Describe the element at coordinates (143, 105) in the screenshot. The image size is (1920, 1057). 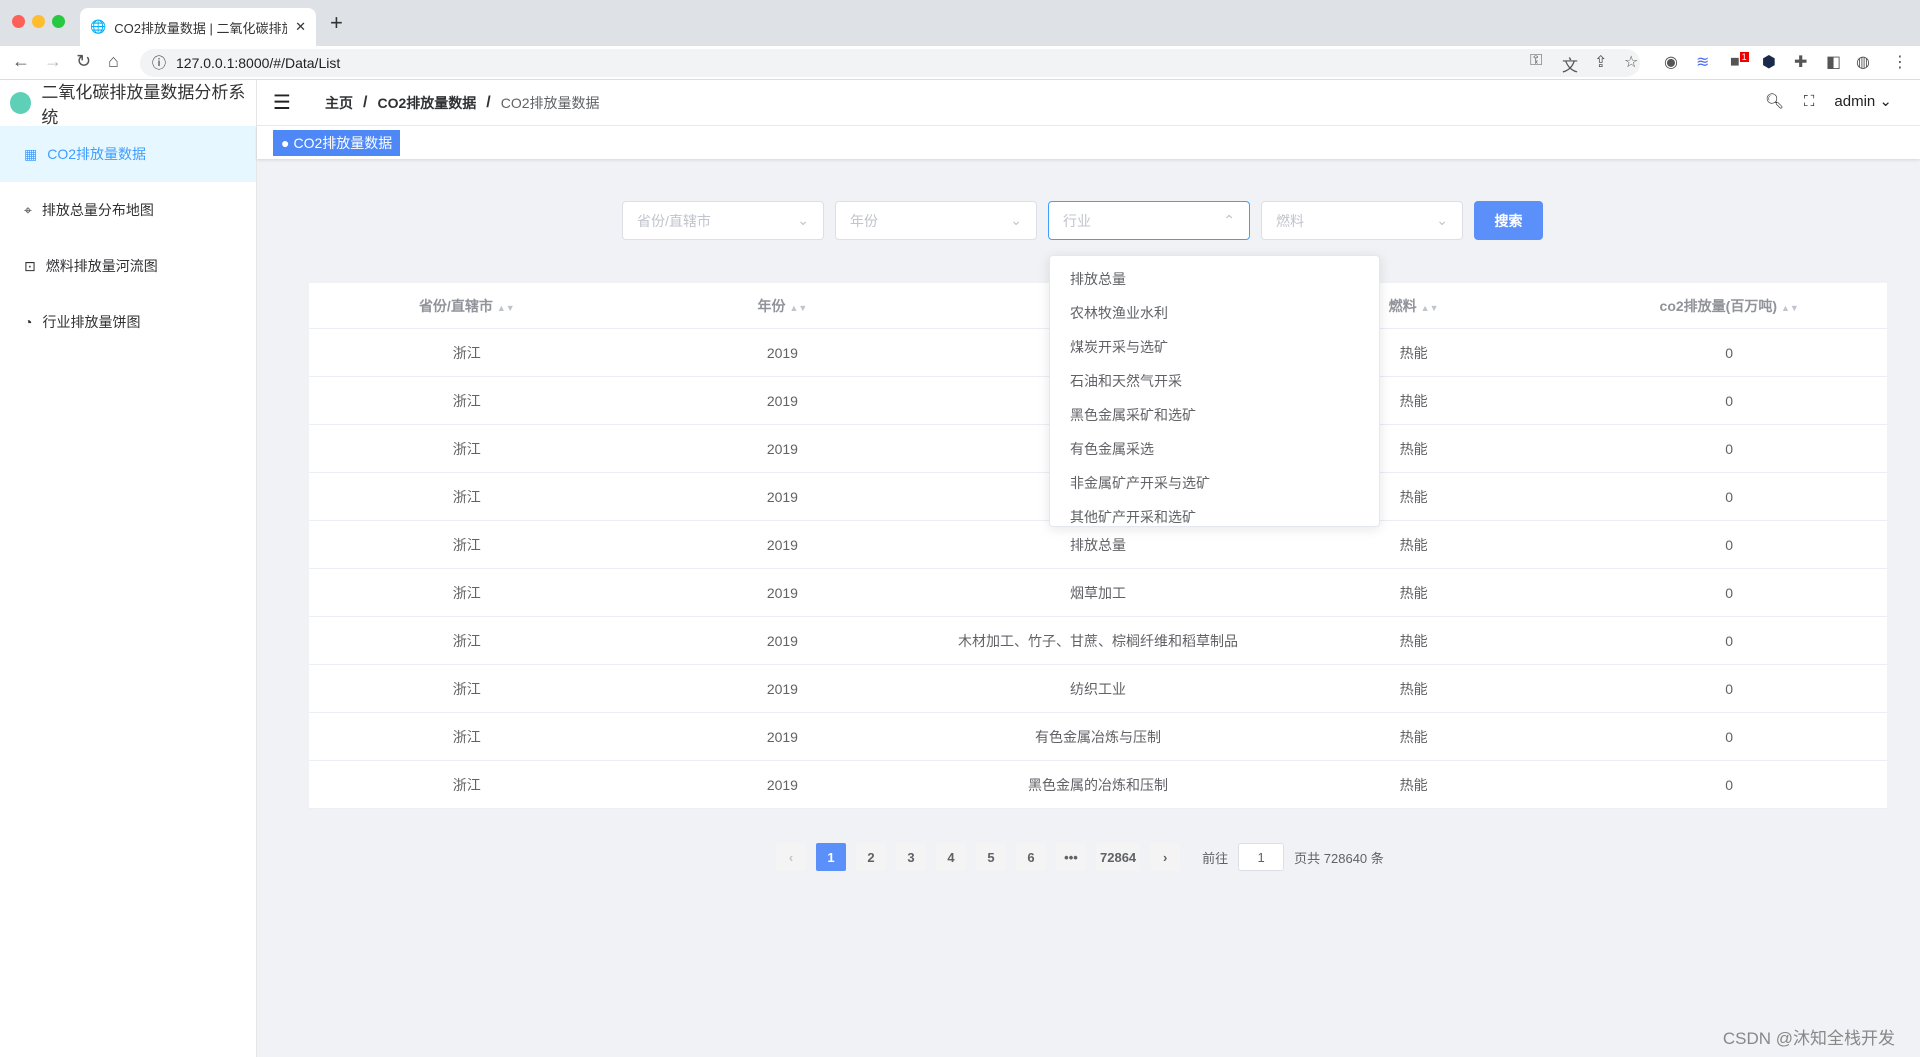
I see `app-title: 二氧化碳排放量数据分析系统` at that location.